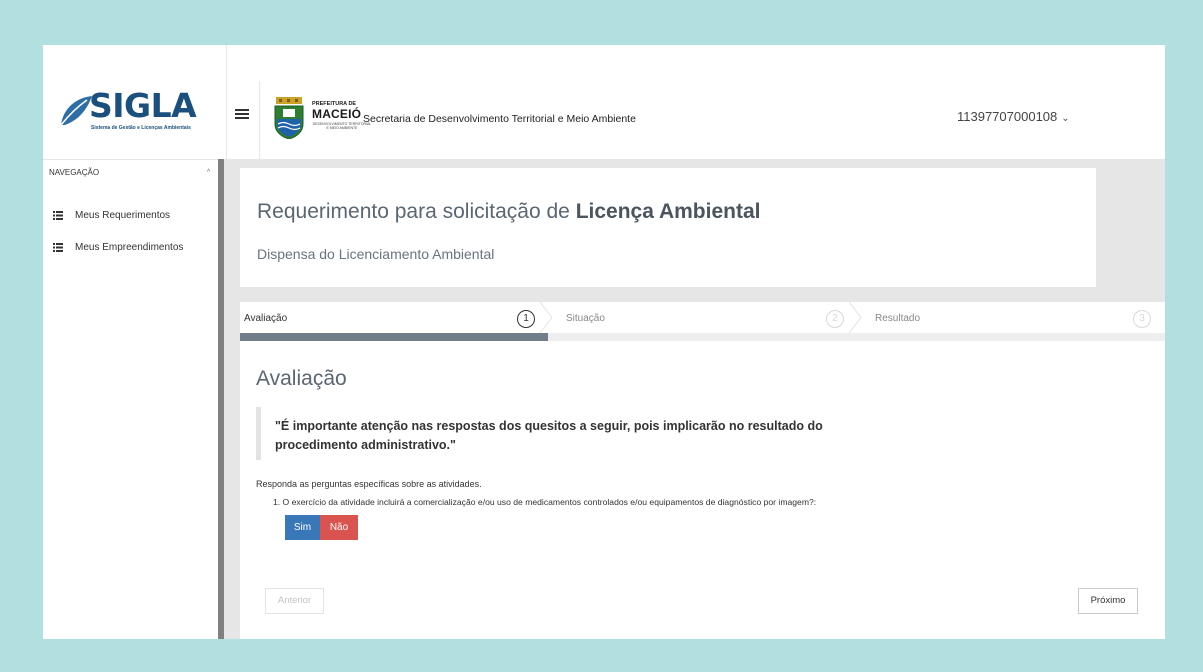 Image resolution: width=1203 pixels, height=672 pixels. Describe the element at coordinates (1108, 601) in the screenshot. I see `next-button: Próximo` at that location.